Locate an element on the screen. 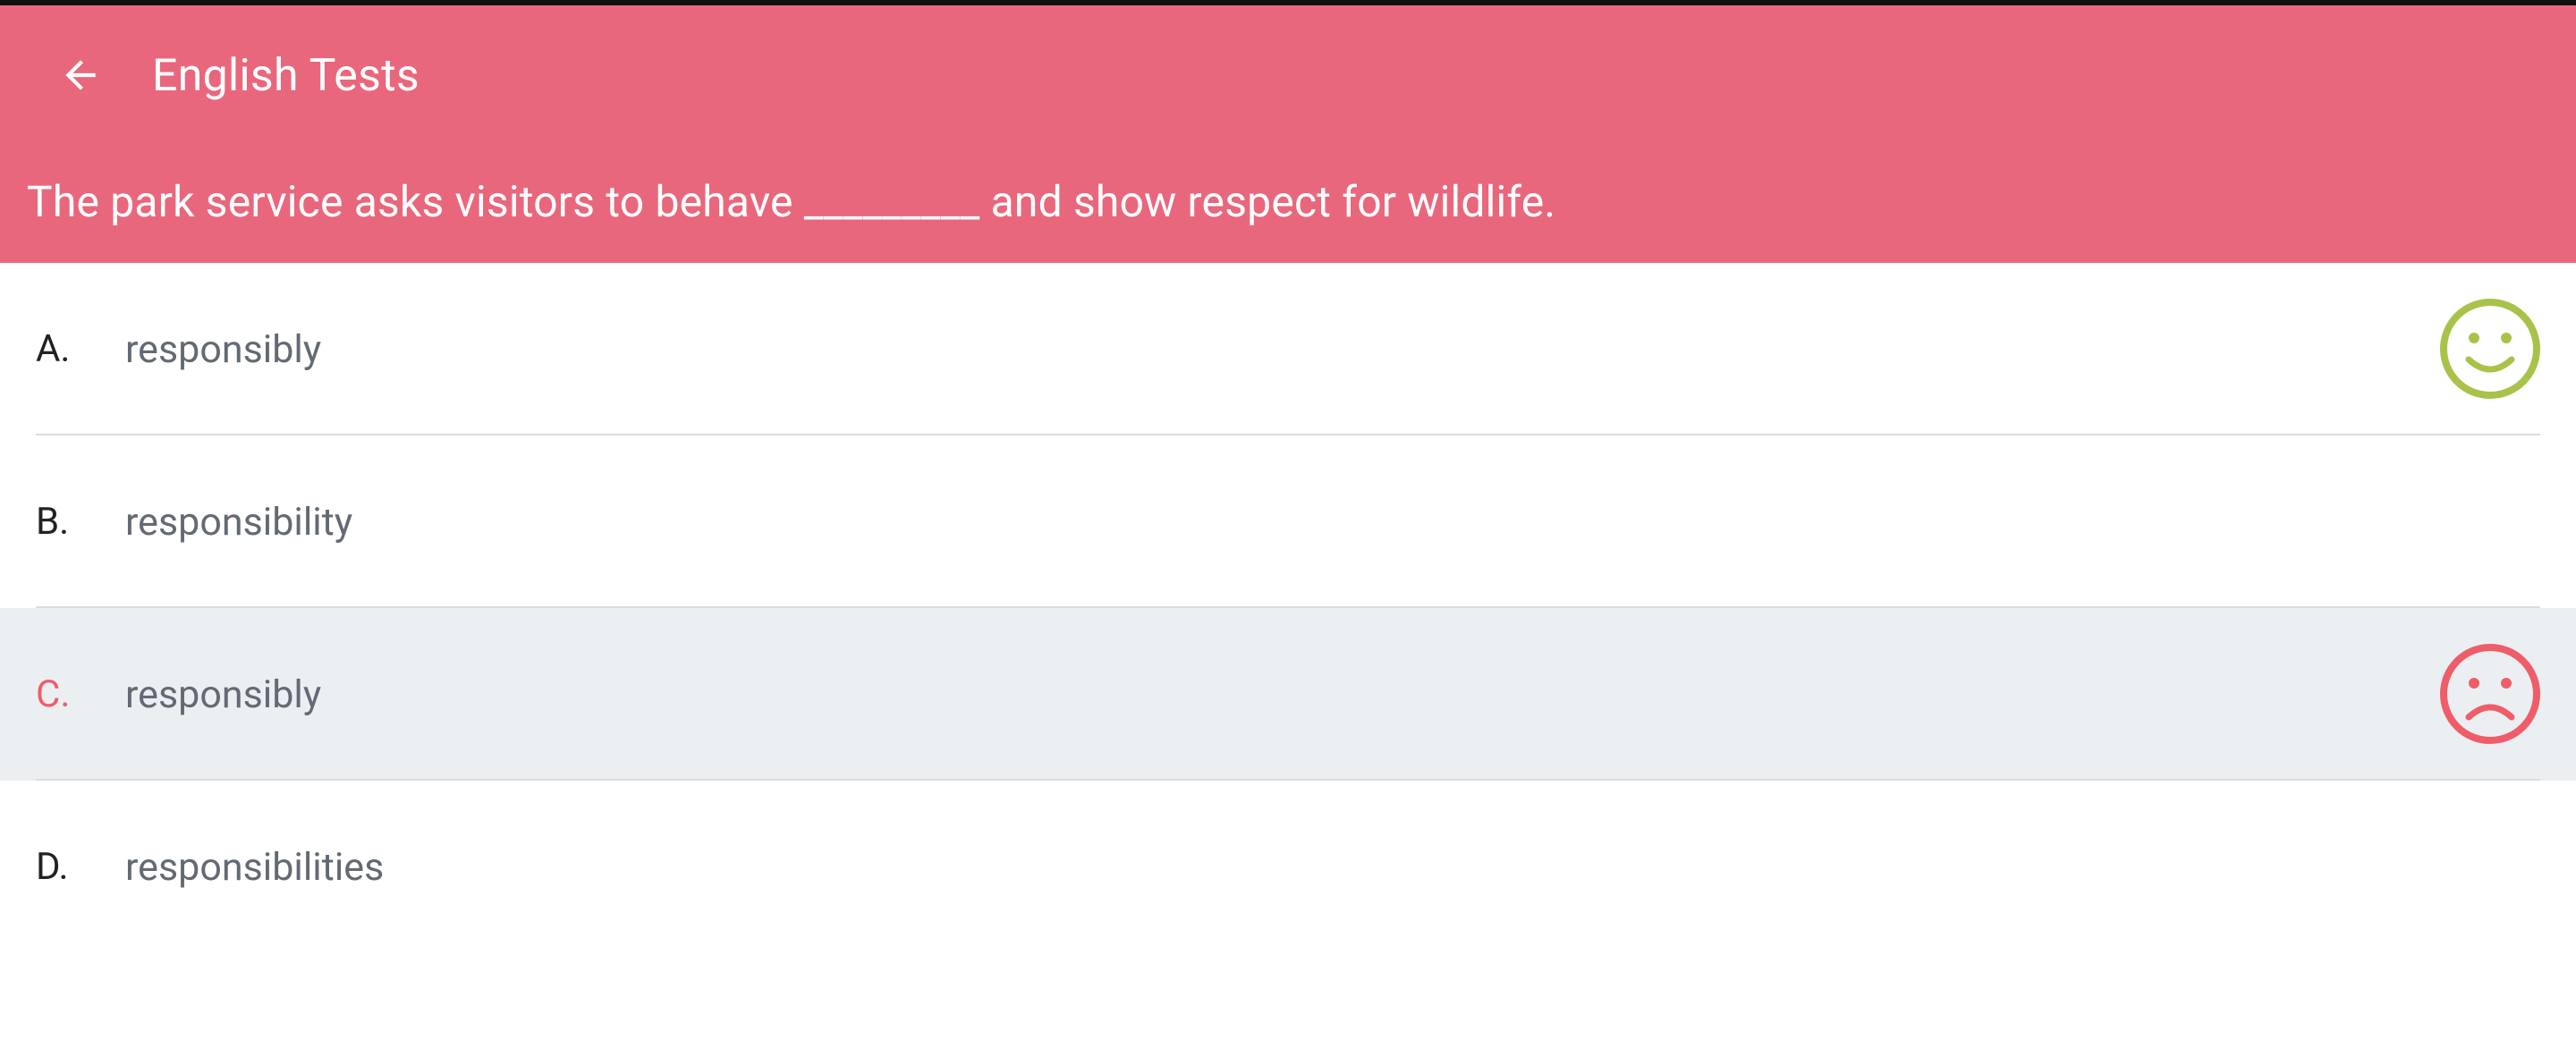 The height and width of the screenshot is (1048, 2576). arrow-left-icon is located at coordinates (80, 75).